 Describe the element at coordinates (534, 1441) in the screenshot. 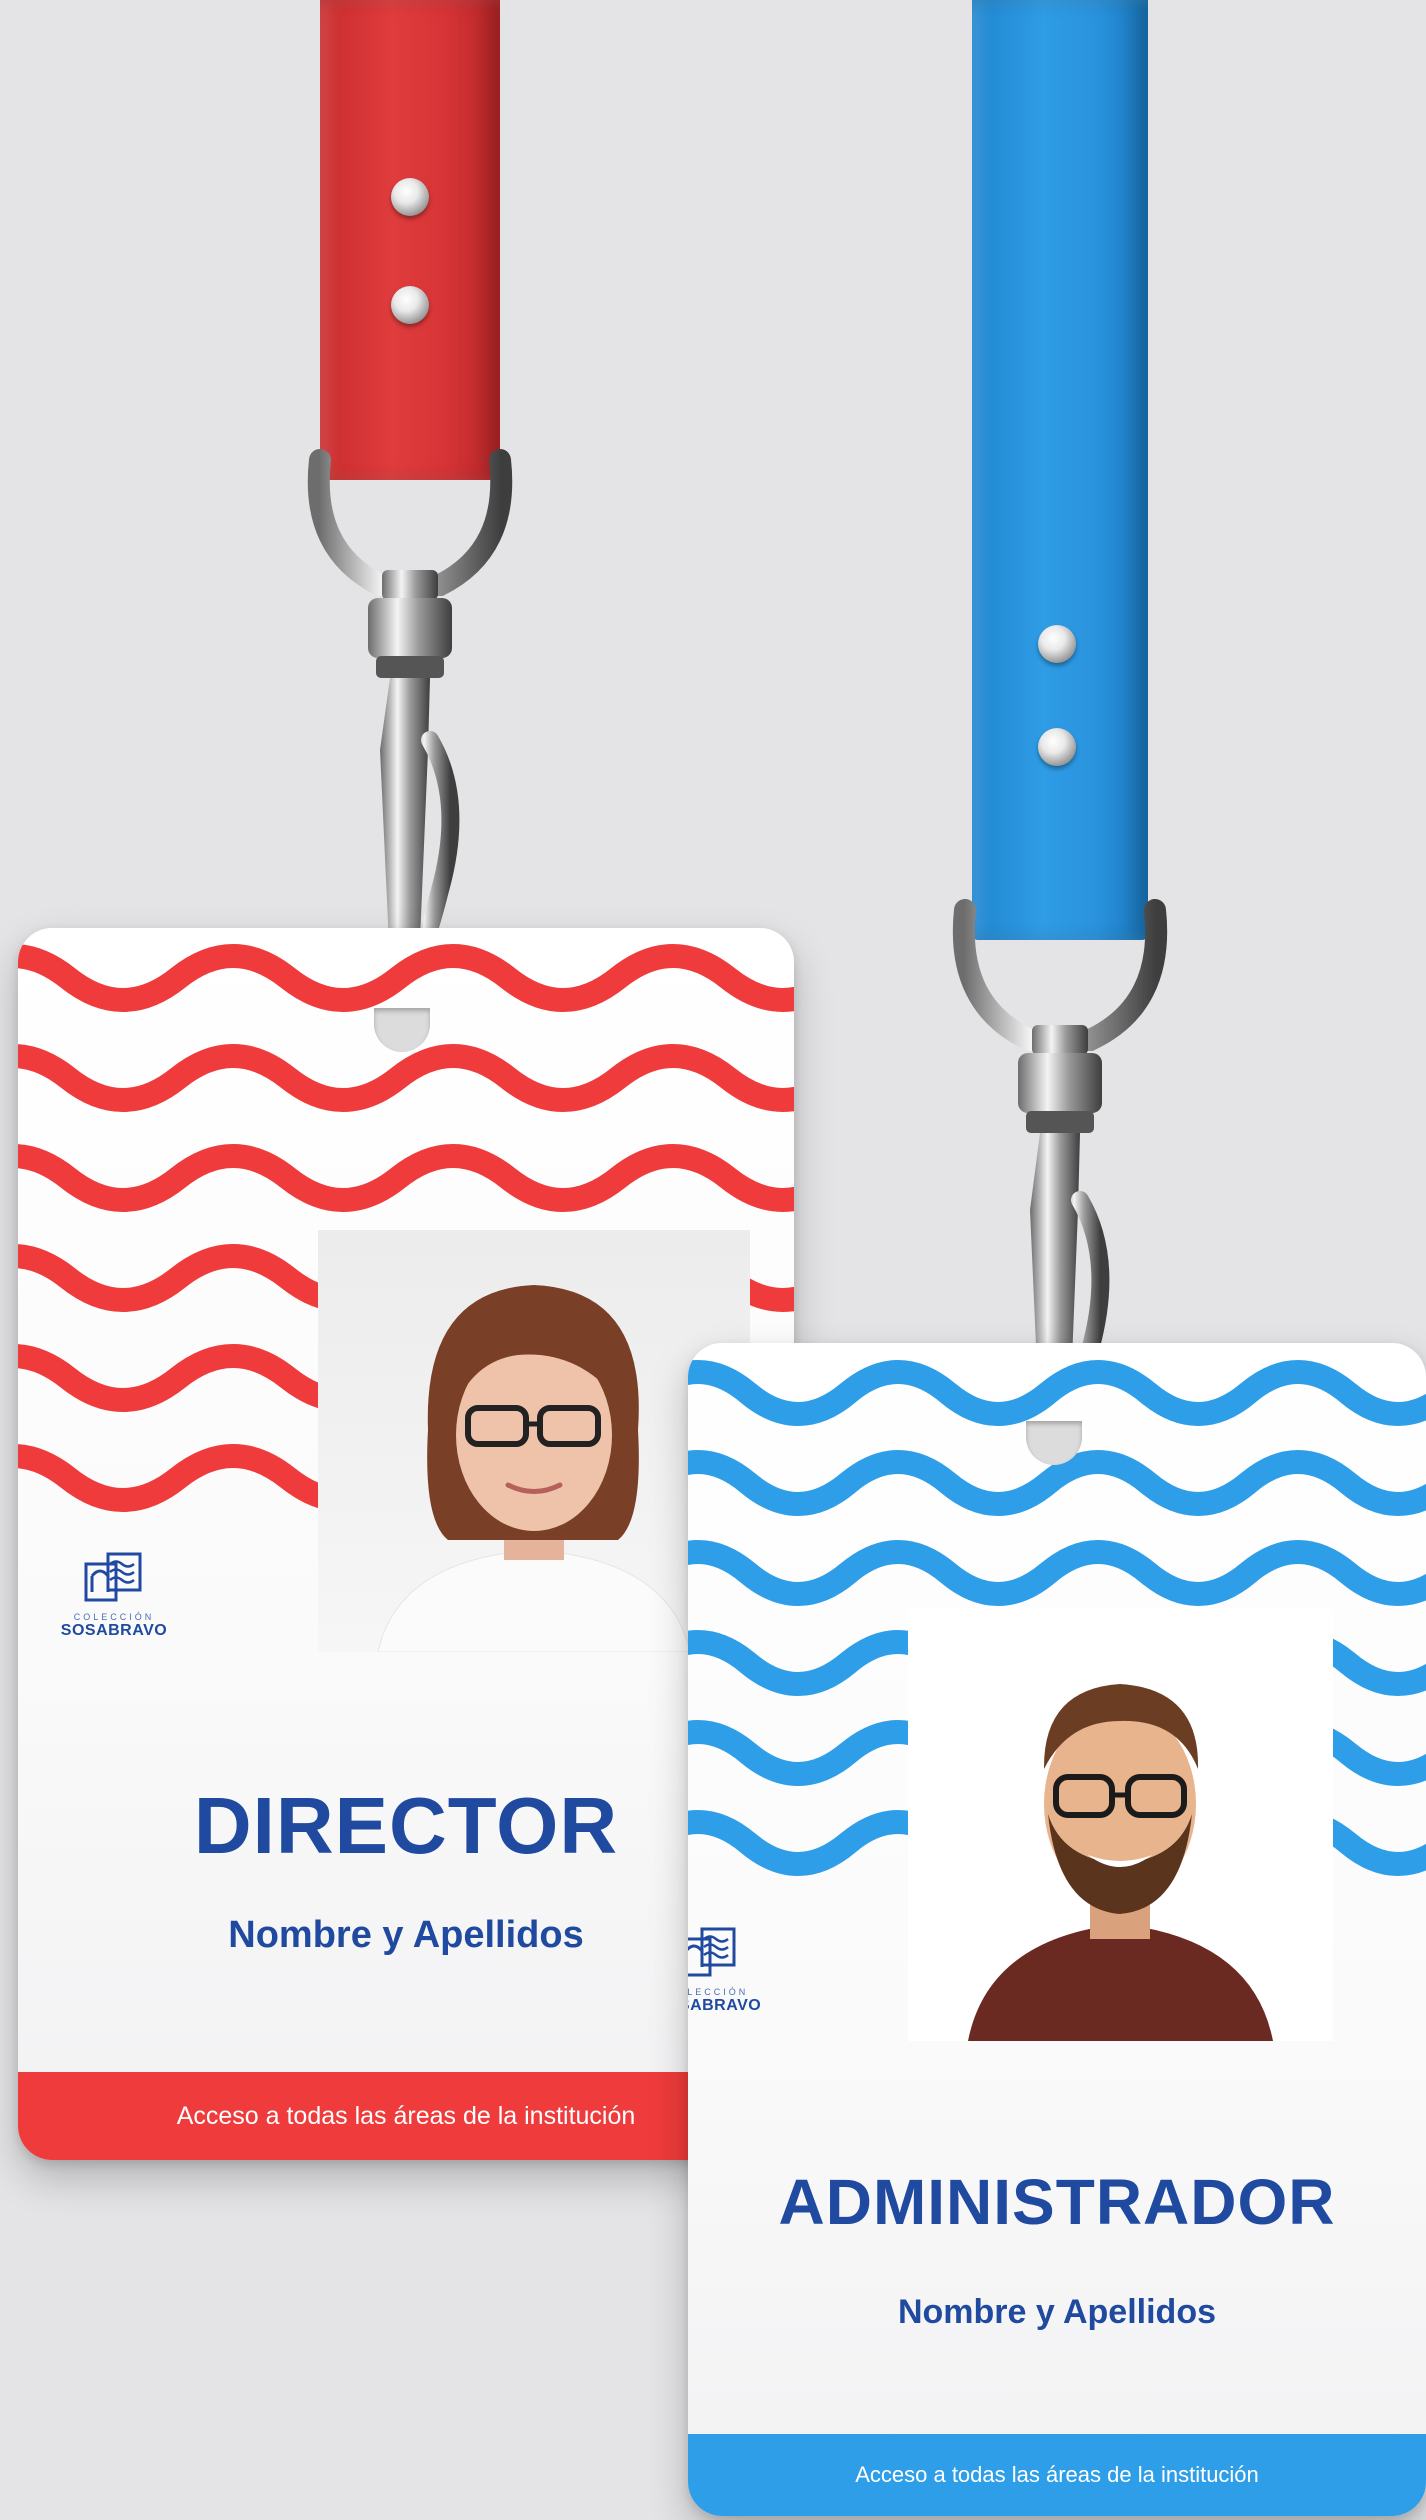

I see `director-photo` at that location.